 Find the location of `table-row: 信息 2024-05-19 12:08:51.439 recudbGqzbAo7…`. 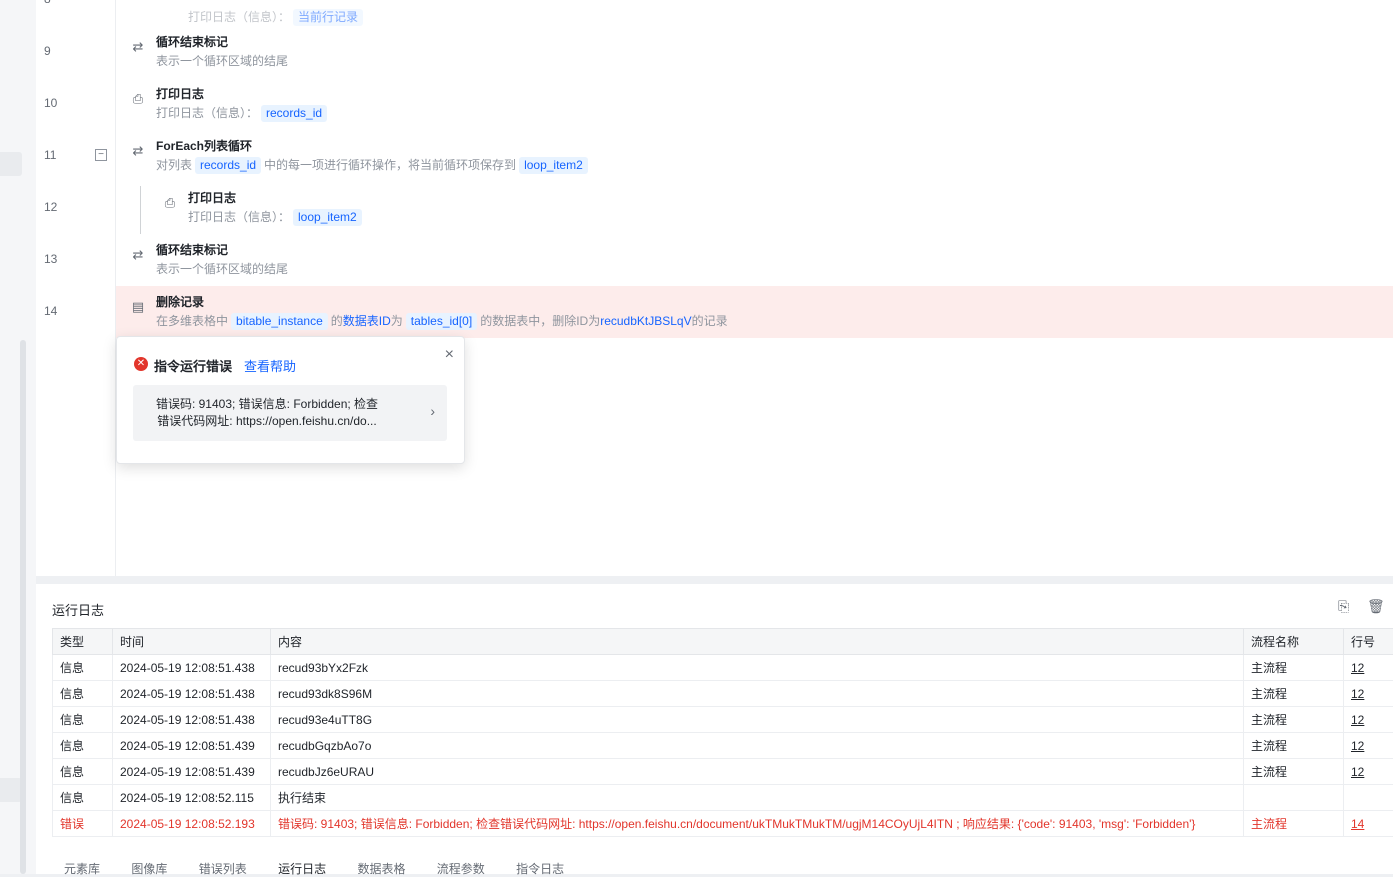

table-row: 信息 2024-05-19 12:08:51.439 recudbGqzbAo7… is located at coordinates (723, 746).